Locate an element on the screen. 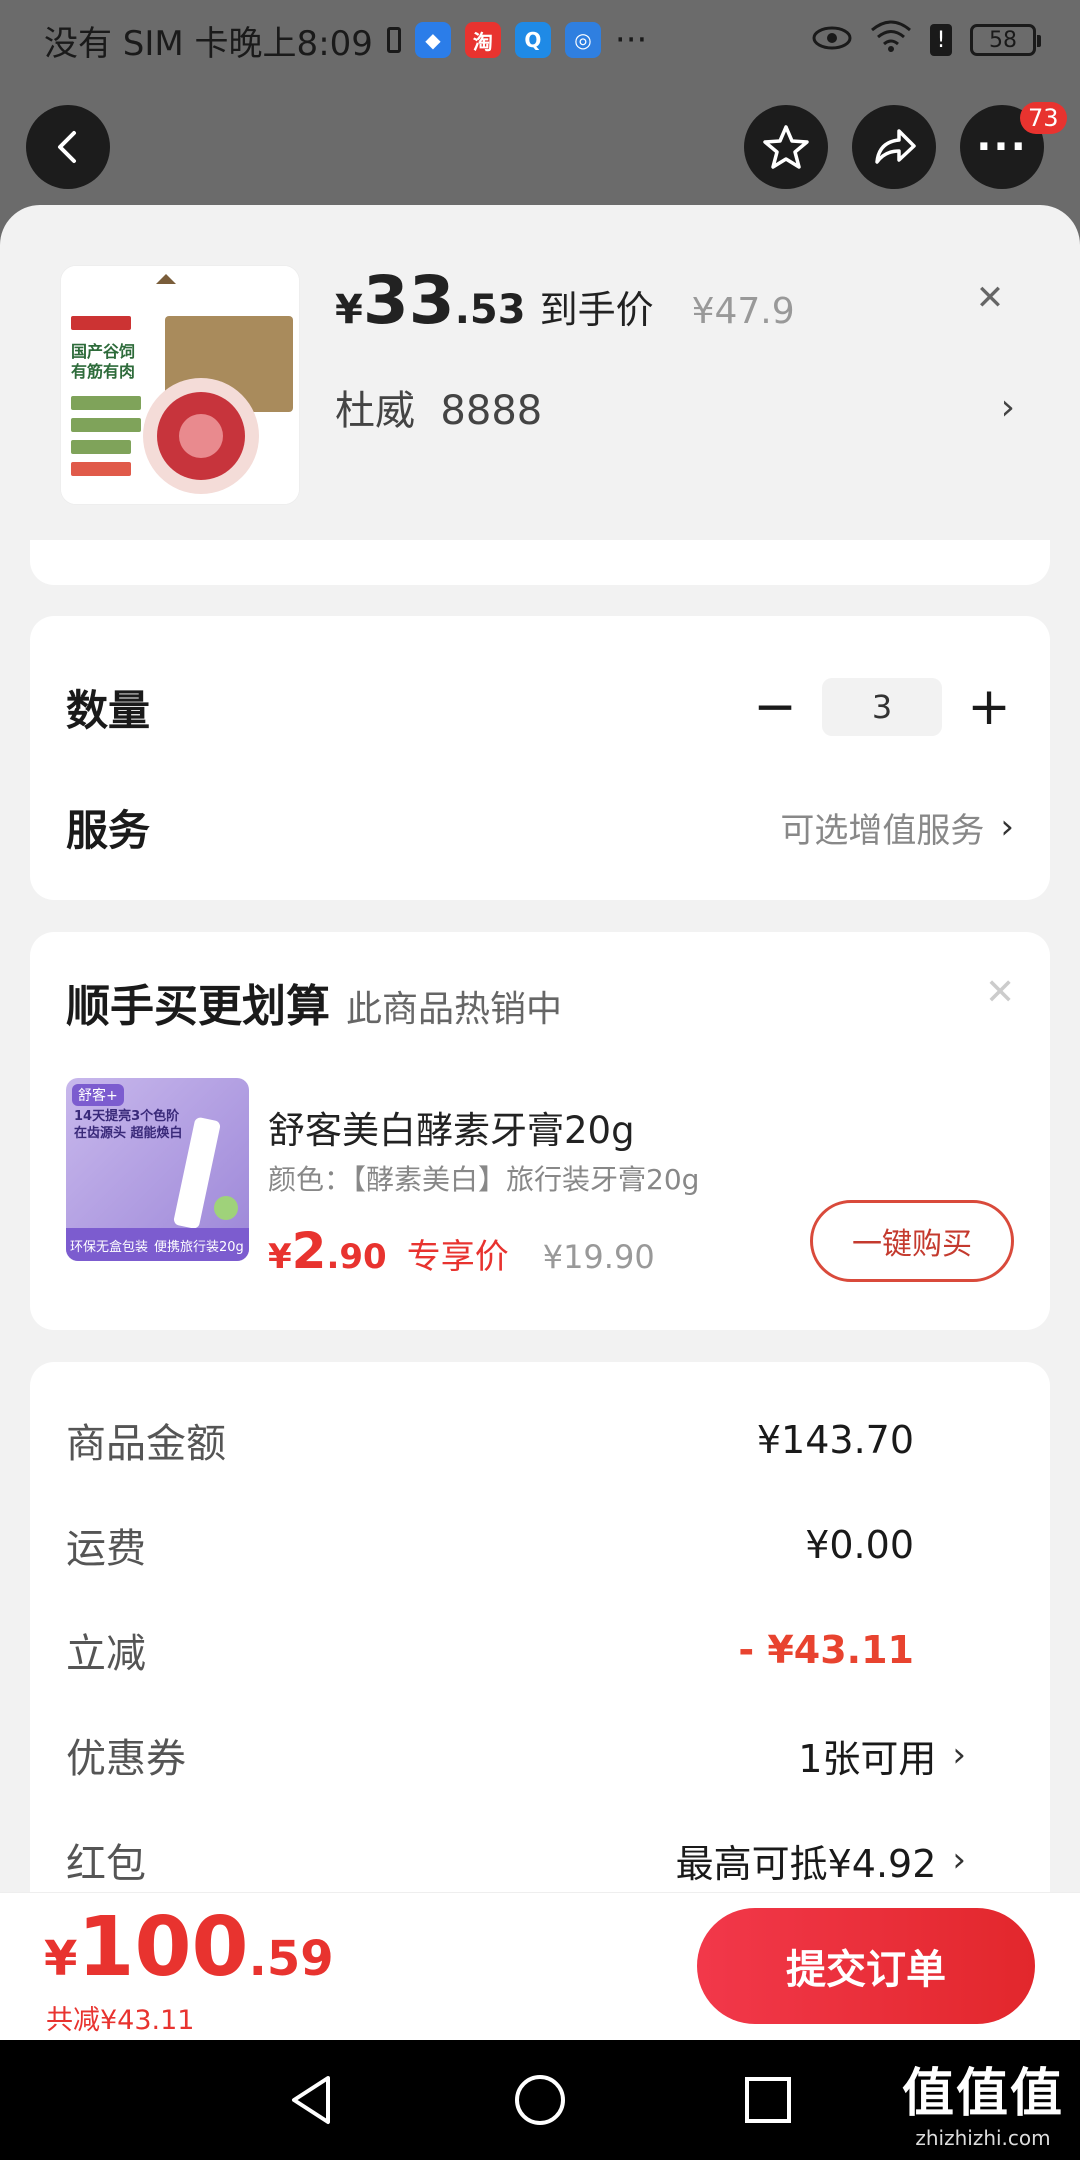  upsell-product-spec: 颜色：【酵素美白】旅行装牙膏20g is located at coordinates (484, 1179).